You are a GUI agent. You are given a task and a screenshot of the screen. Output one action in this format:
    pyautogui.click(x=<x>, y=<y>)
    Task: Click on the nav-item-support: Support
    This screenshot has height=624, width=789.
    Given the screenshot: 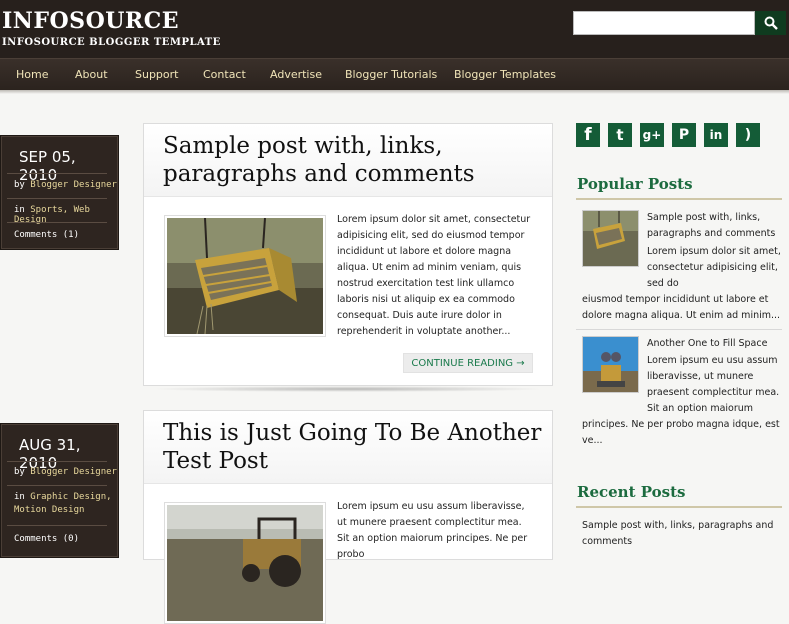 What is the action you would take?
    pyautogui.click(x=156, y=74)
    